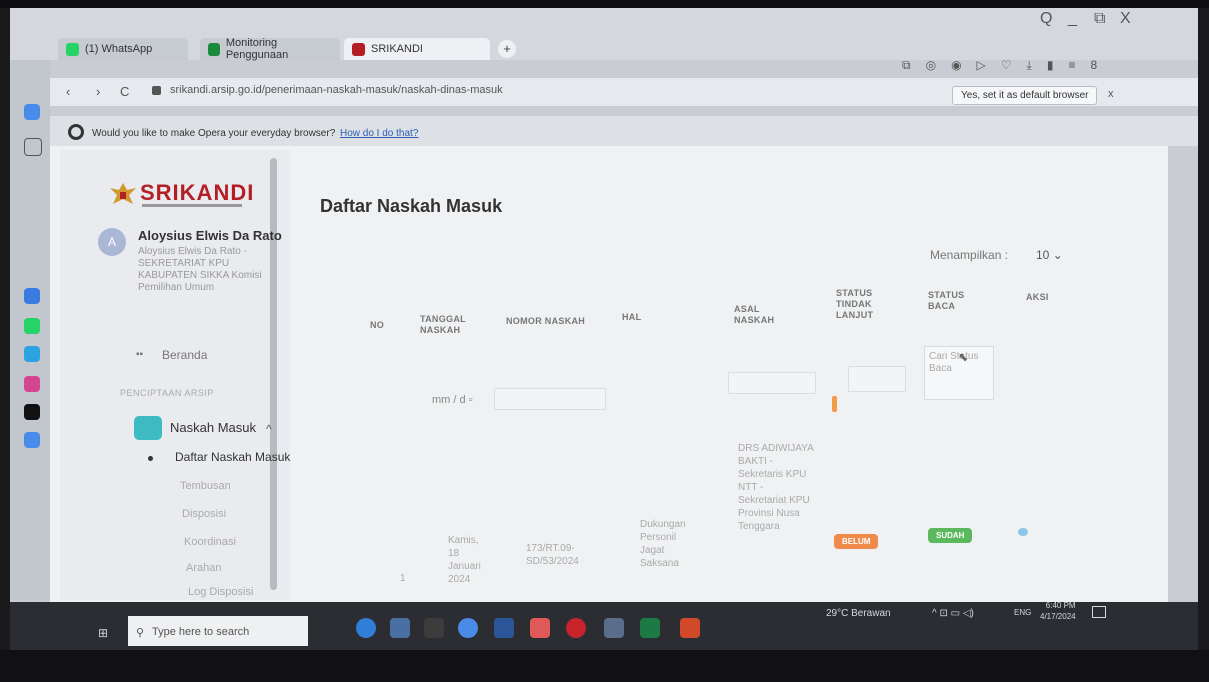 Image resolution: width=1209 pixels, height=682 pixels. What do you see at coordinates (858, 613) in the screenshot?
I see `weather-widget: 29°C Berawan` at bounding box center [858, 613].